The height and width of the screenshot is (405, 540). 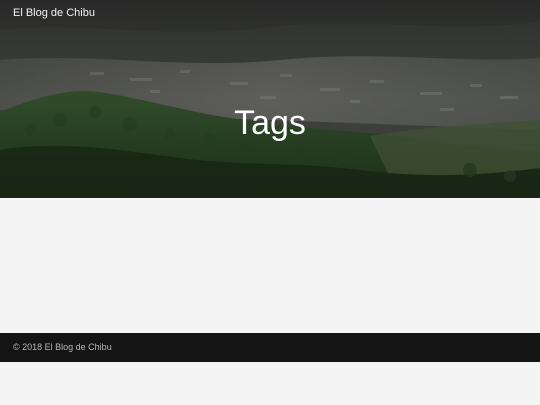 What do you see at coordinates (270, 123) in the screenshot?
I see `page-title: Tags` at bounding box center [270, 123].